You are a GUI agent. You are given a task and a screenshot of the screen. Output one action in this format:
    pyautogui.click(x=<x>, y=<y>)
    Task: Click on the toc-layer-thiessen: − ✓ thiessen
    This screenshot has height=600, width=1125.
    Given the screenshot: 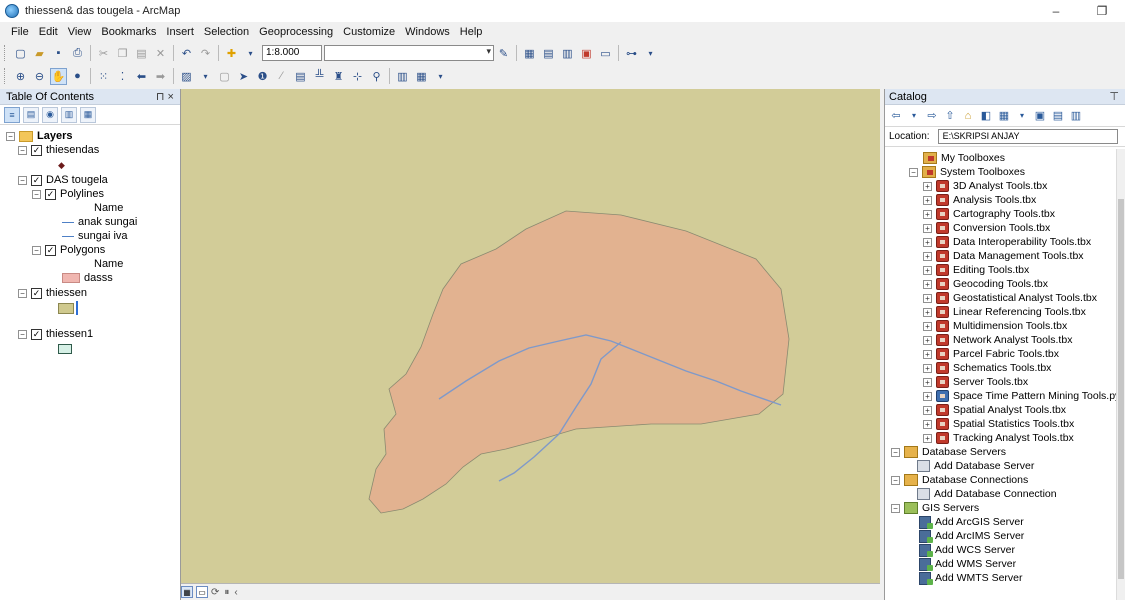 What is the action you would take?
    pyautogui.click(x=52, y=293)
    